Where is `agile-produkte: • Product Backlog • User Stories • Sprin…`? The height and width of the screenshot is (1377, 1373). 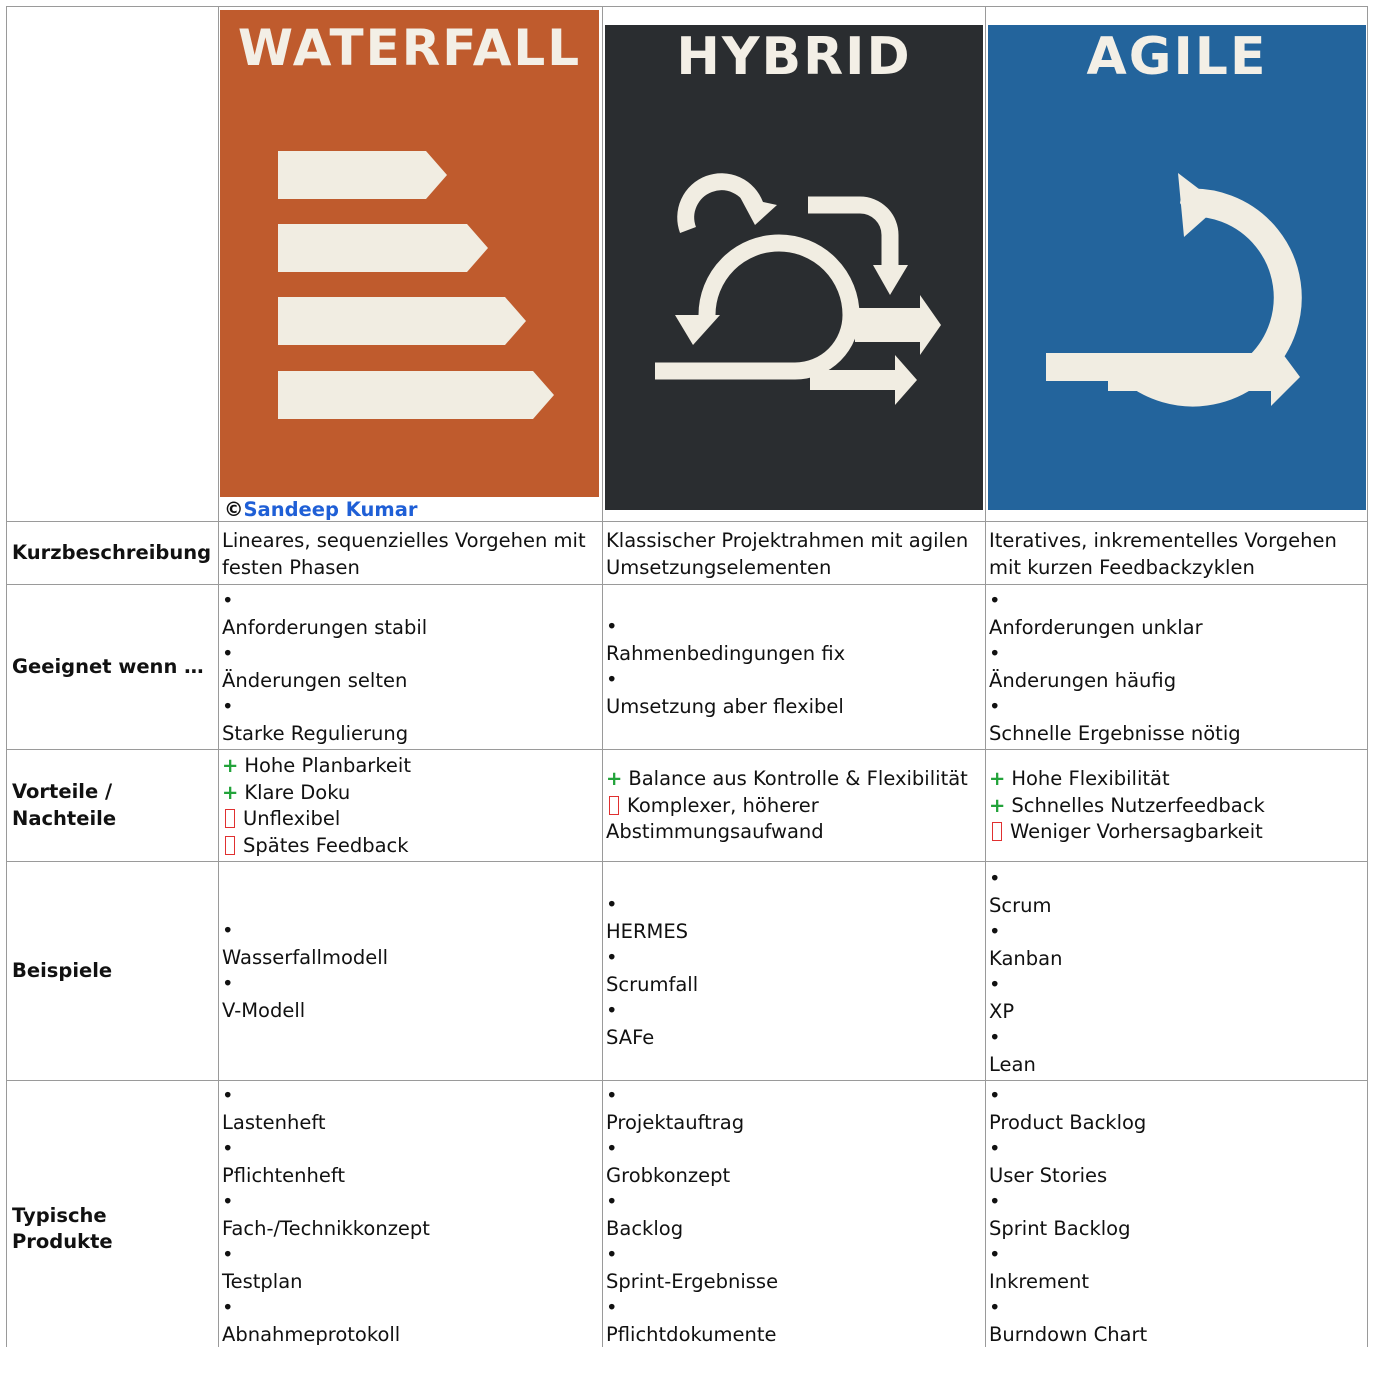 agile-produkte: • Product Backlog • User Stories • Sprin… is located at coordinates (1068, 1215).